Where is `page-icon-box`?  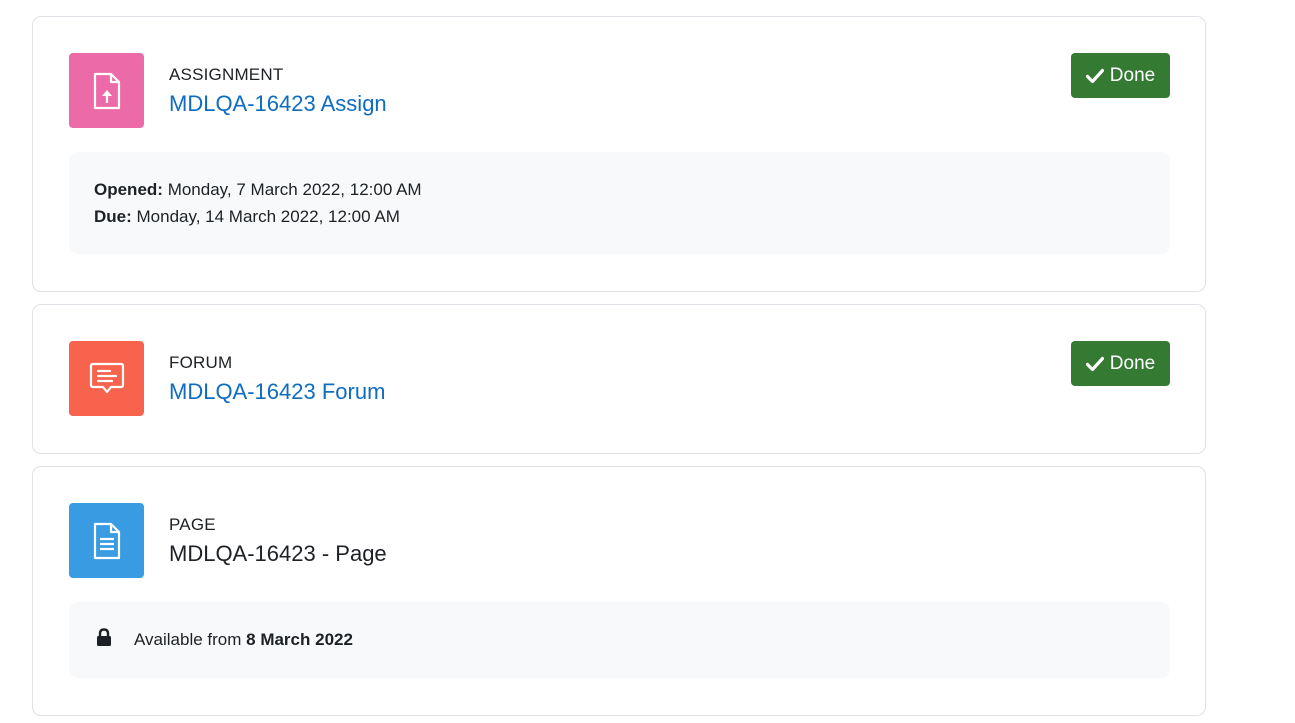 page-icon-box is located at coordinates (106, 540).